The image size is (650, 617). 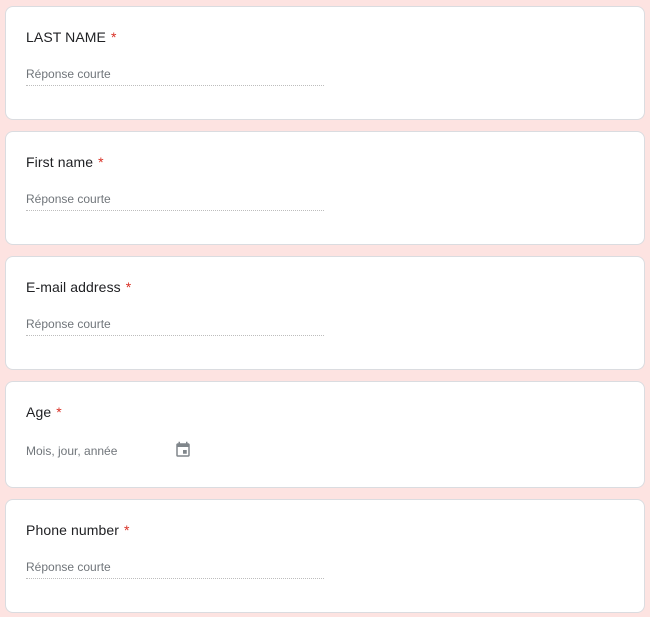 I want to click on question-title-text: Phone number, so click(x=73, y=530).